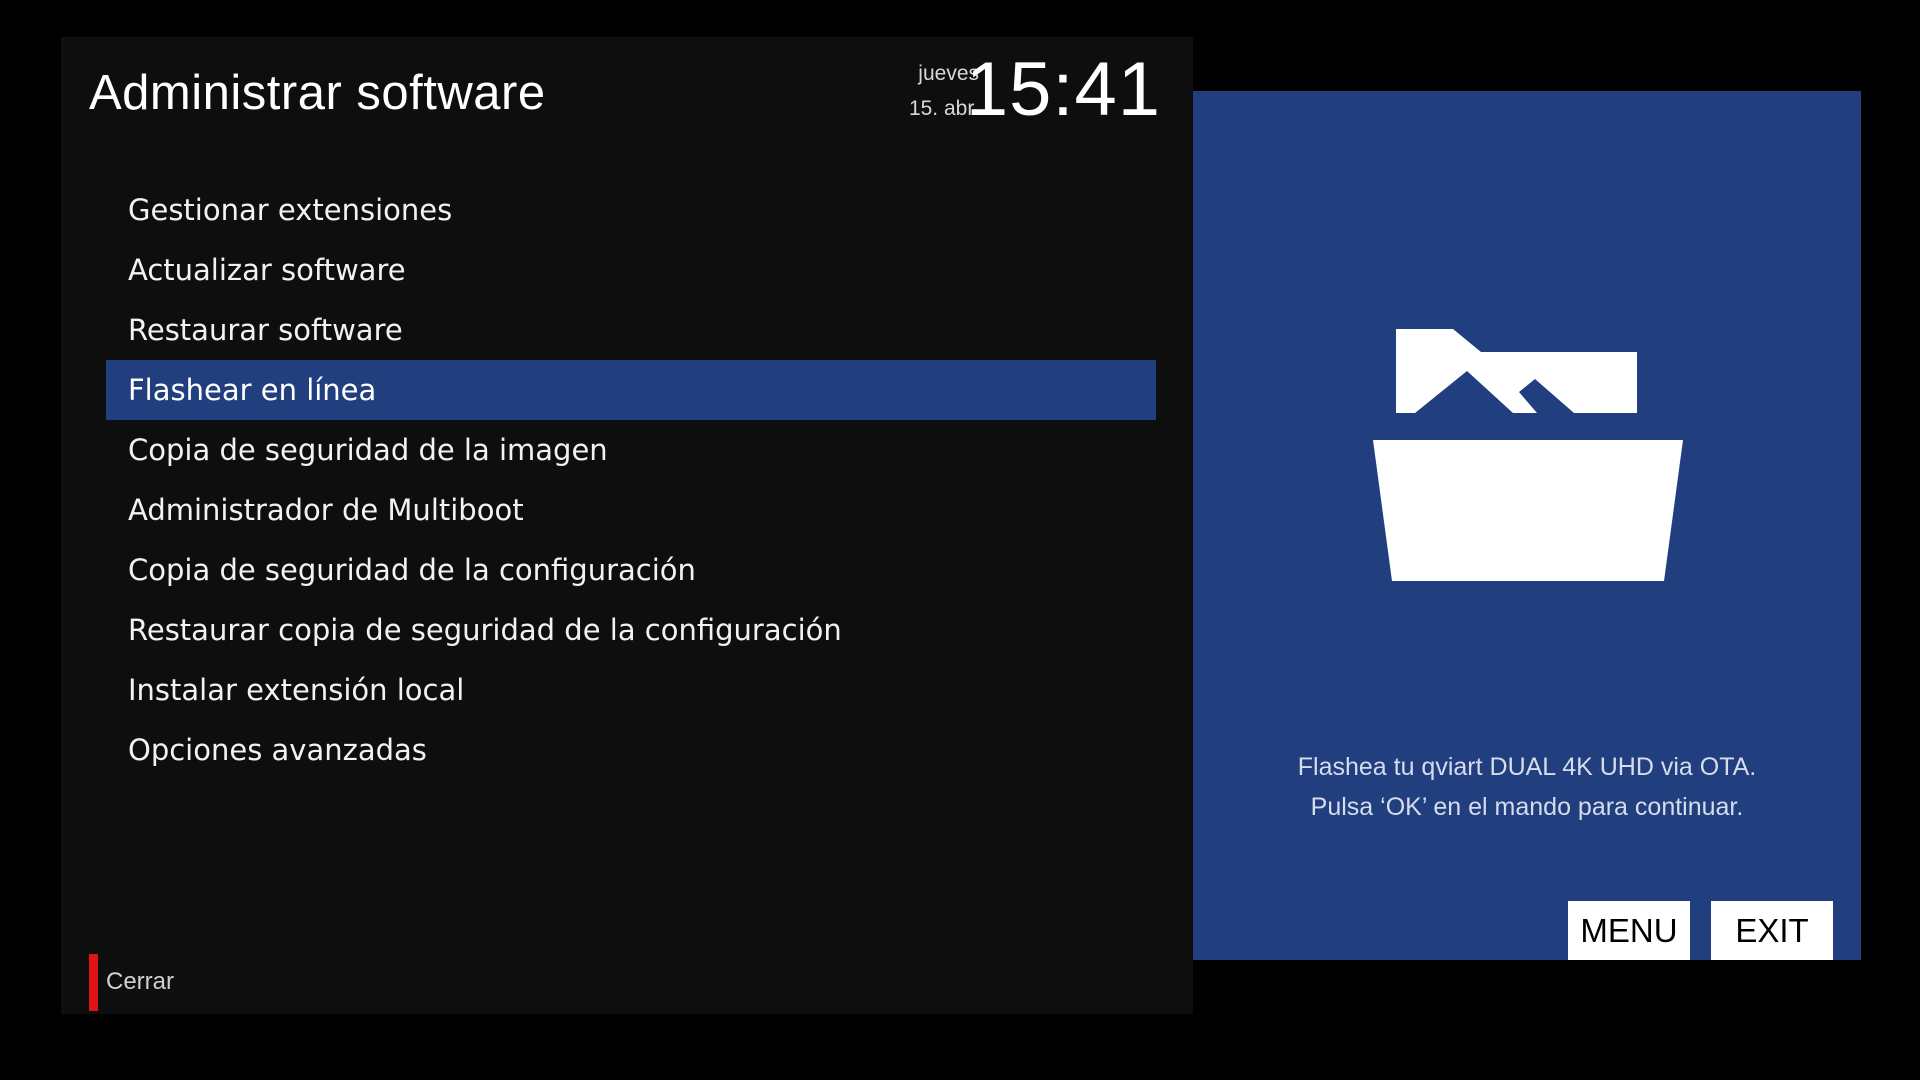 Image resolution: width=1920 pixels, height=1080 pixels. I want to click on menu-item-copia-configuracion: Copia de seguridad de la configuración, so click(631, 570).